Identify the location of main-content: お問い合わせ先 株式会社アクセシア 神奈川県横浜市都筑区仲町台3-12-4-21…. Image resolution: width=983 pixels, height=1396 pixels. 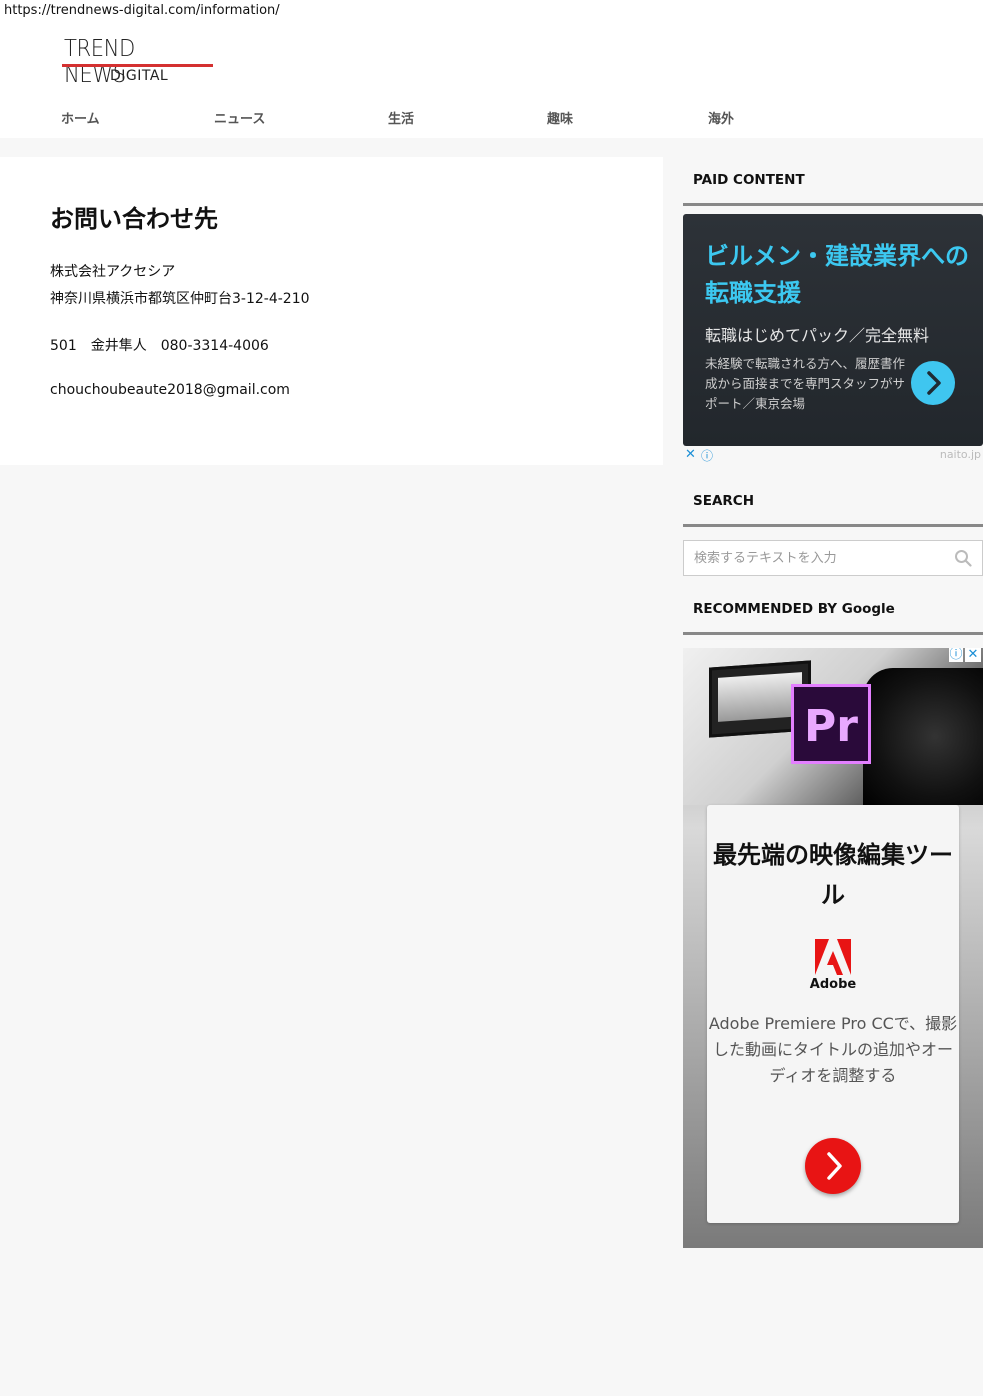
(331, 311).